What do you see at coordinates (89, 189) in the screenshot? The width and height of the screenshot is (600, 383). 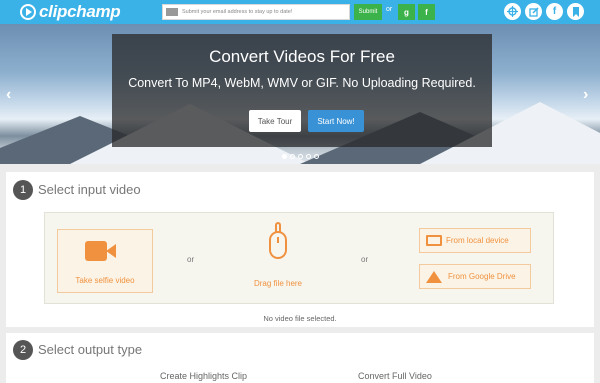 I see `step-title: Select input video` at bounding box center [89, 189].